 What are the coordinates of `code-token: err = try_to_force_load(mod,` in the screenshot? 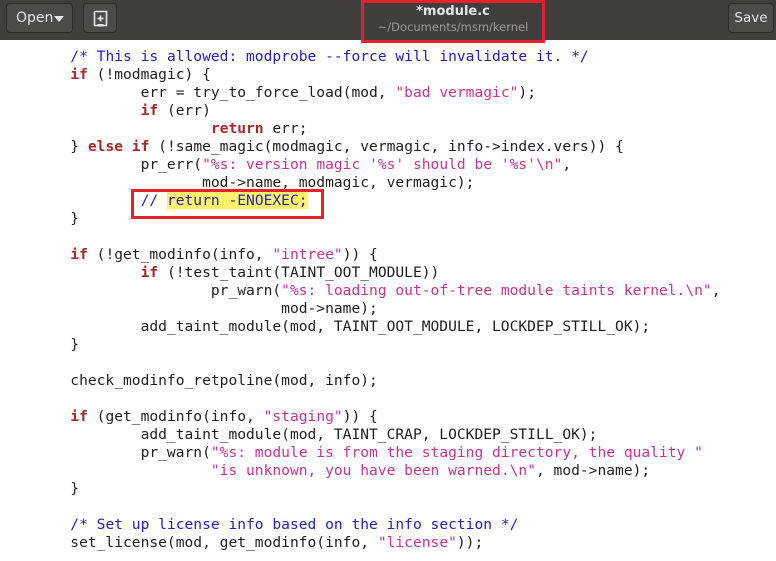 It's located at (198, 92).